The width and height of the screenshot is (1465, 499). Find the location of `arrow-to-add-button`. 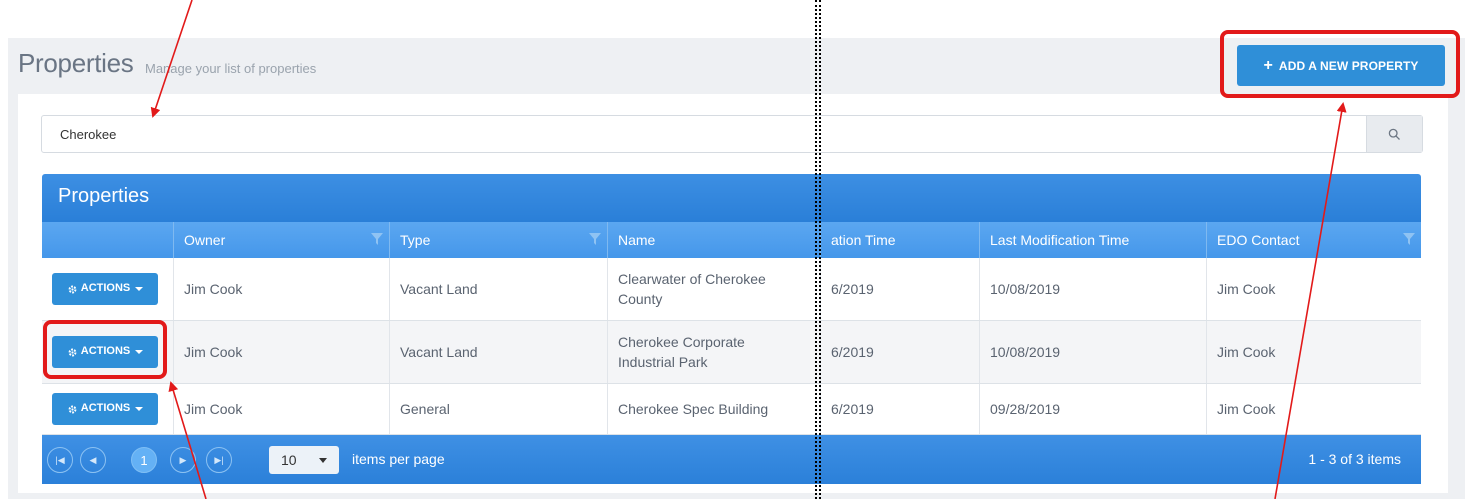

arrow-to-add-button is located at coordinates (1310, 300).